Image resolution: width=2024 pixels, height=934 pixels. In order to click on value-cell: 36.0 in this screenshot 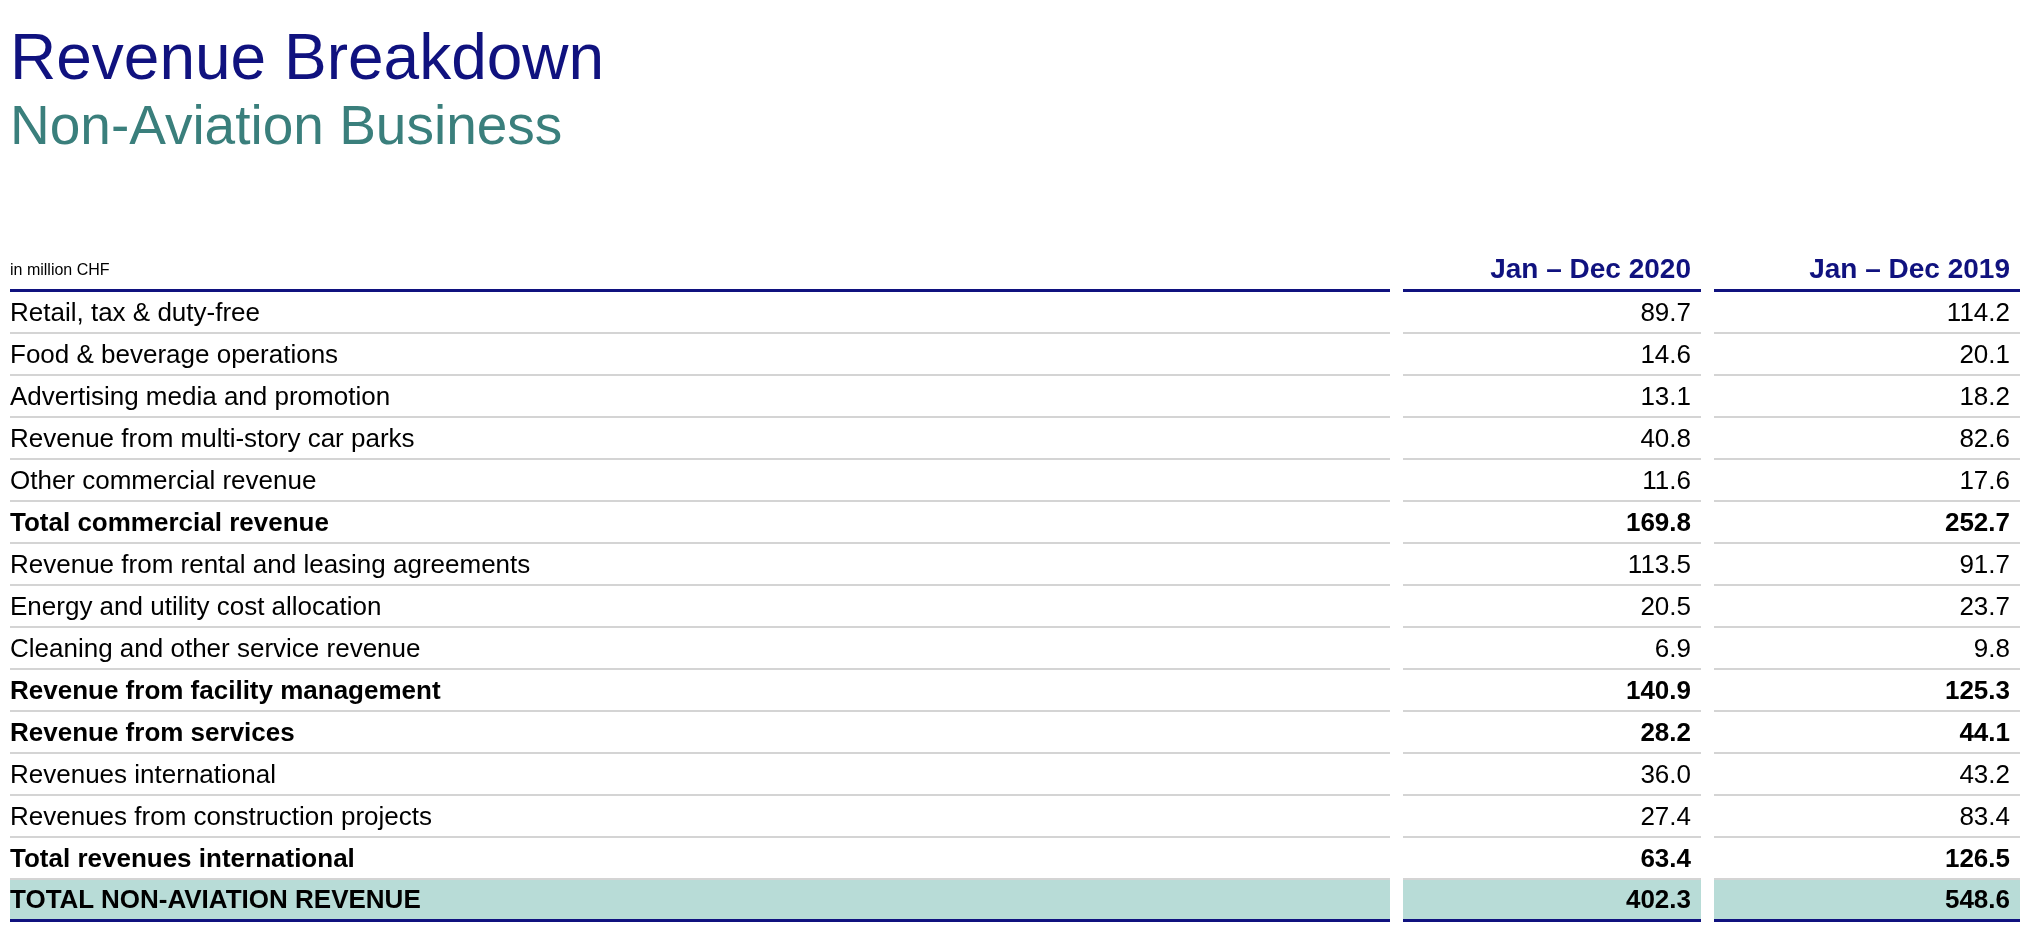, I will do `click(1552, 775)`.